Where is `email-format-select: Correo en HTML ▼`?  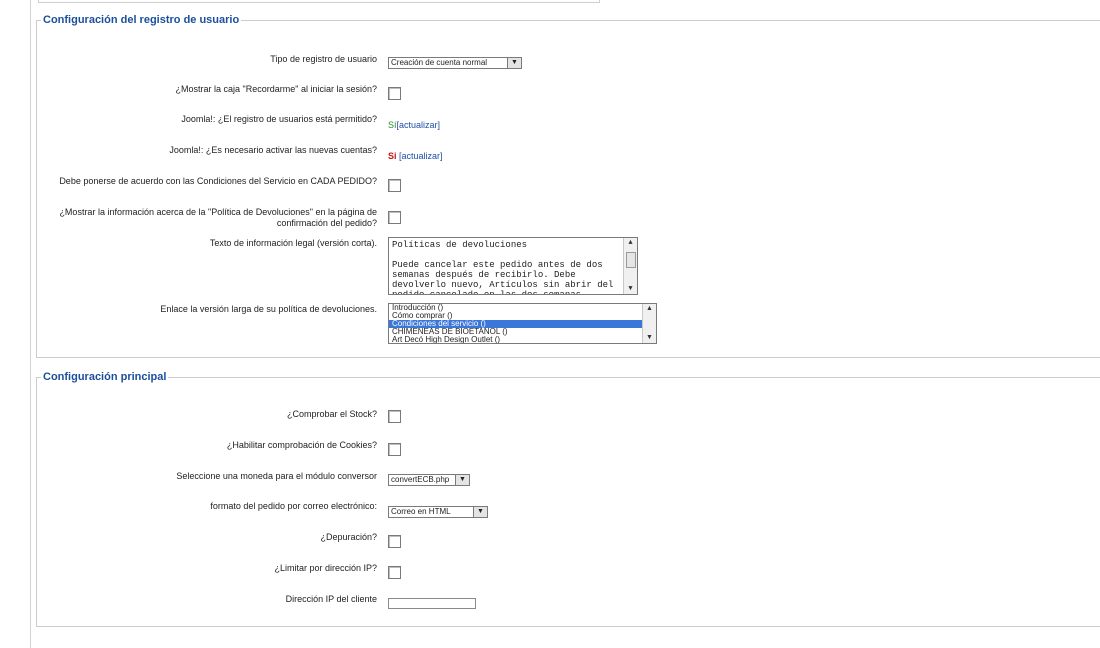 email-format-select: Correo en HTML ▼ is located at coordinates (438, 512).